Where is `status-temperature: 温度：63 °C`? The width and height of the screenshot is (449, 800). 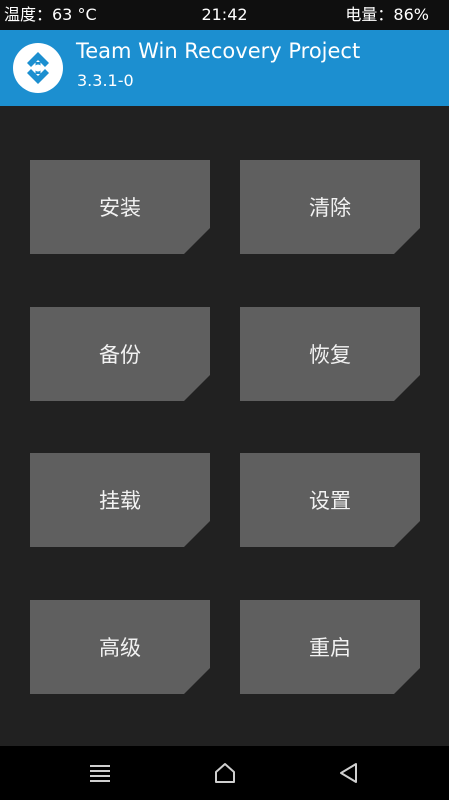 status-temperature: 温度：63 °C is located at coordinates (50, 14).